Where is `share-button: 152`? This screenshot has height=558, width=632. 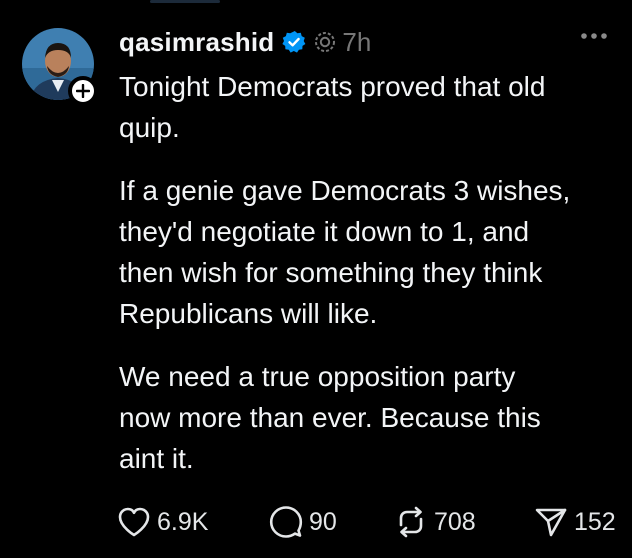 share-button: 152 is located at coordinates (575, 522).